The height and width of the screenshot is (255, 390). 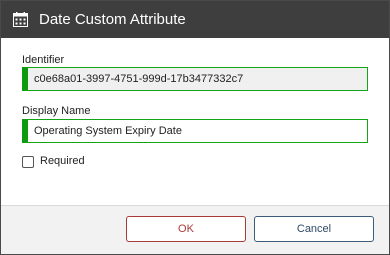 I want to click on required-row: Required, so click(x=53, y=161).